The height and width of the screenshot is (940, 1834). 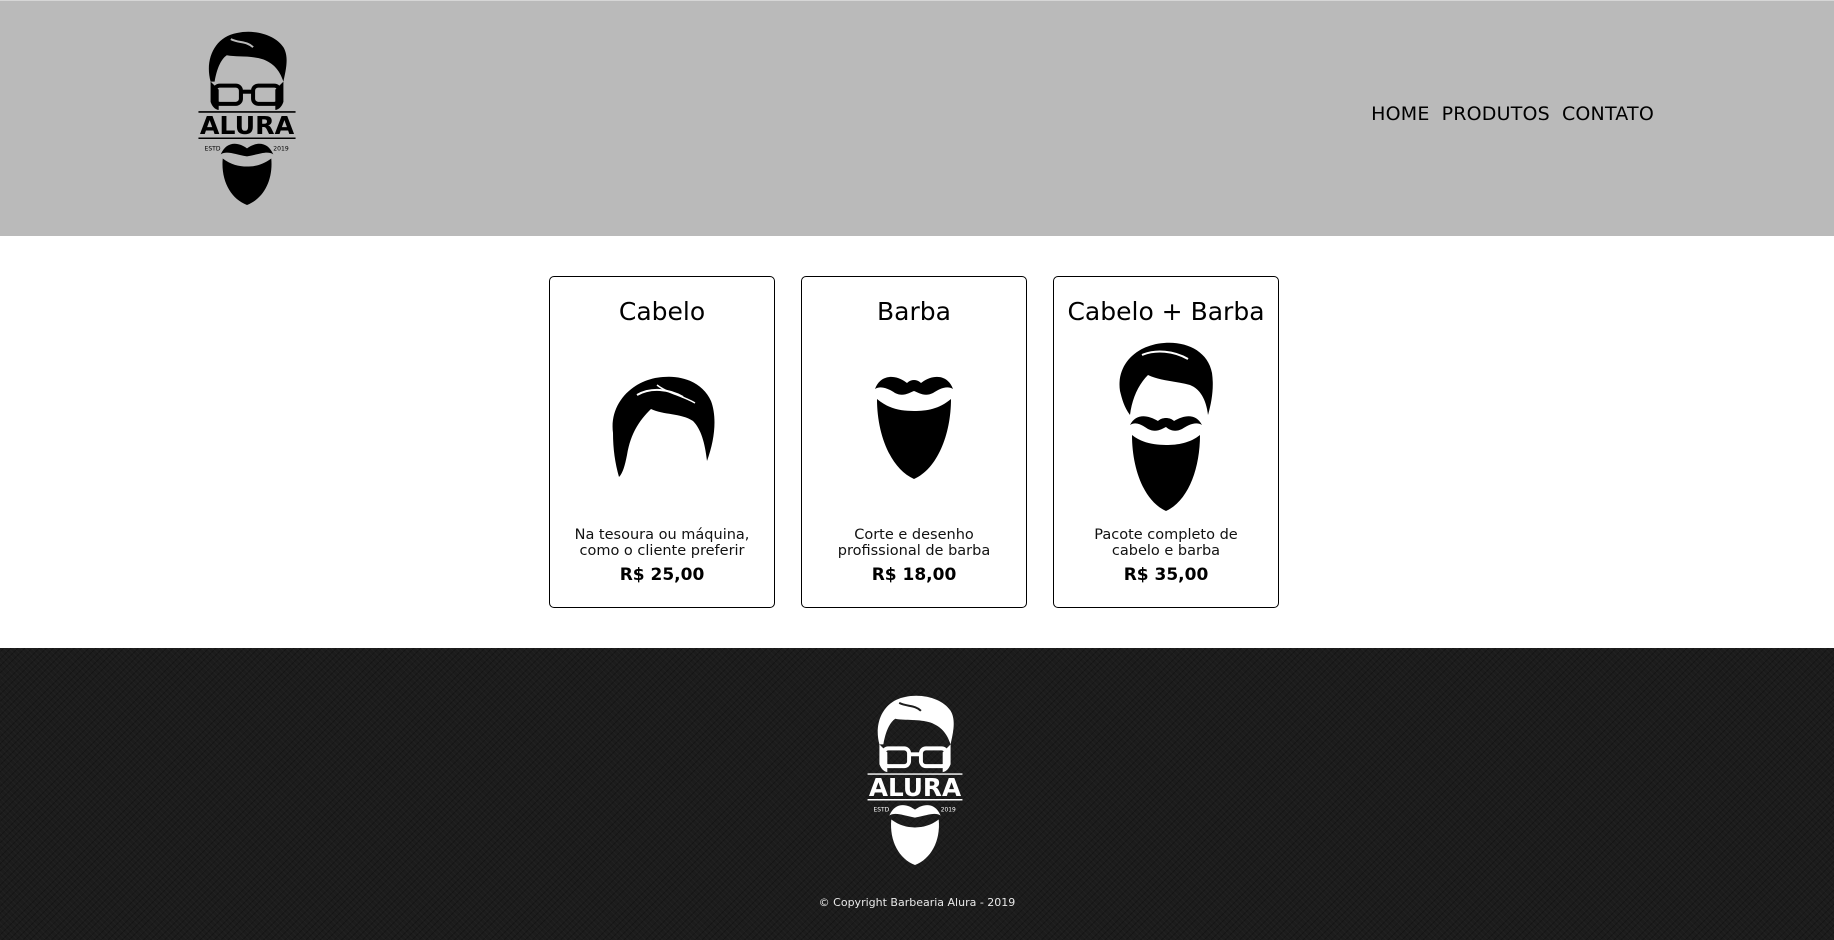 What do you see at coordinates (915, 787) in the screenshot?
I see `alura-footer-logo-text: ALURA` at bounding box center [915, 787].